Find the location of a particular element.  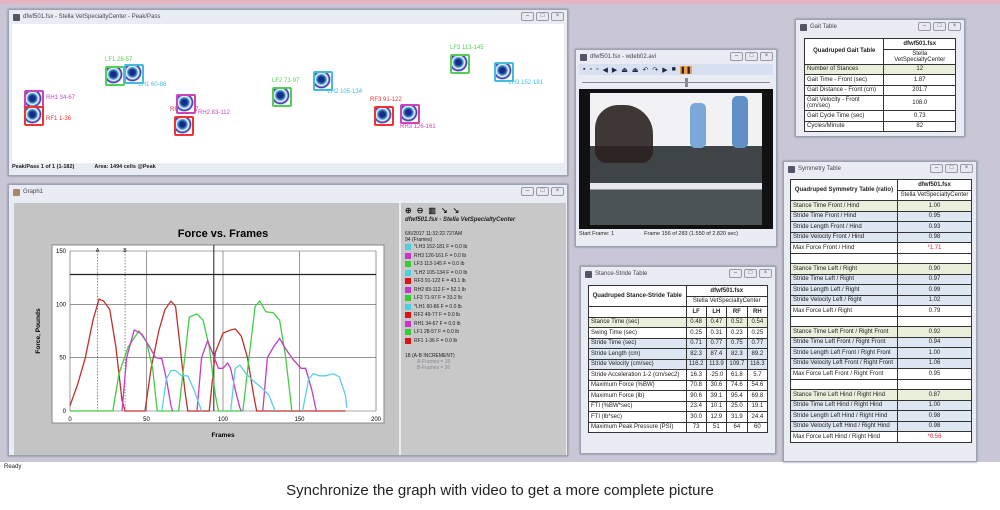

legend-label: LF3 113-145 F = 0.0 lb is located at coordinates (439, 264).